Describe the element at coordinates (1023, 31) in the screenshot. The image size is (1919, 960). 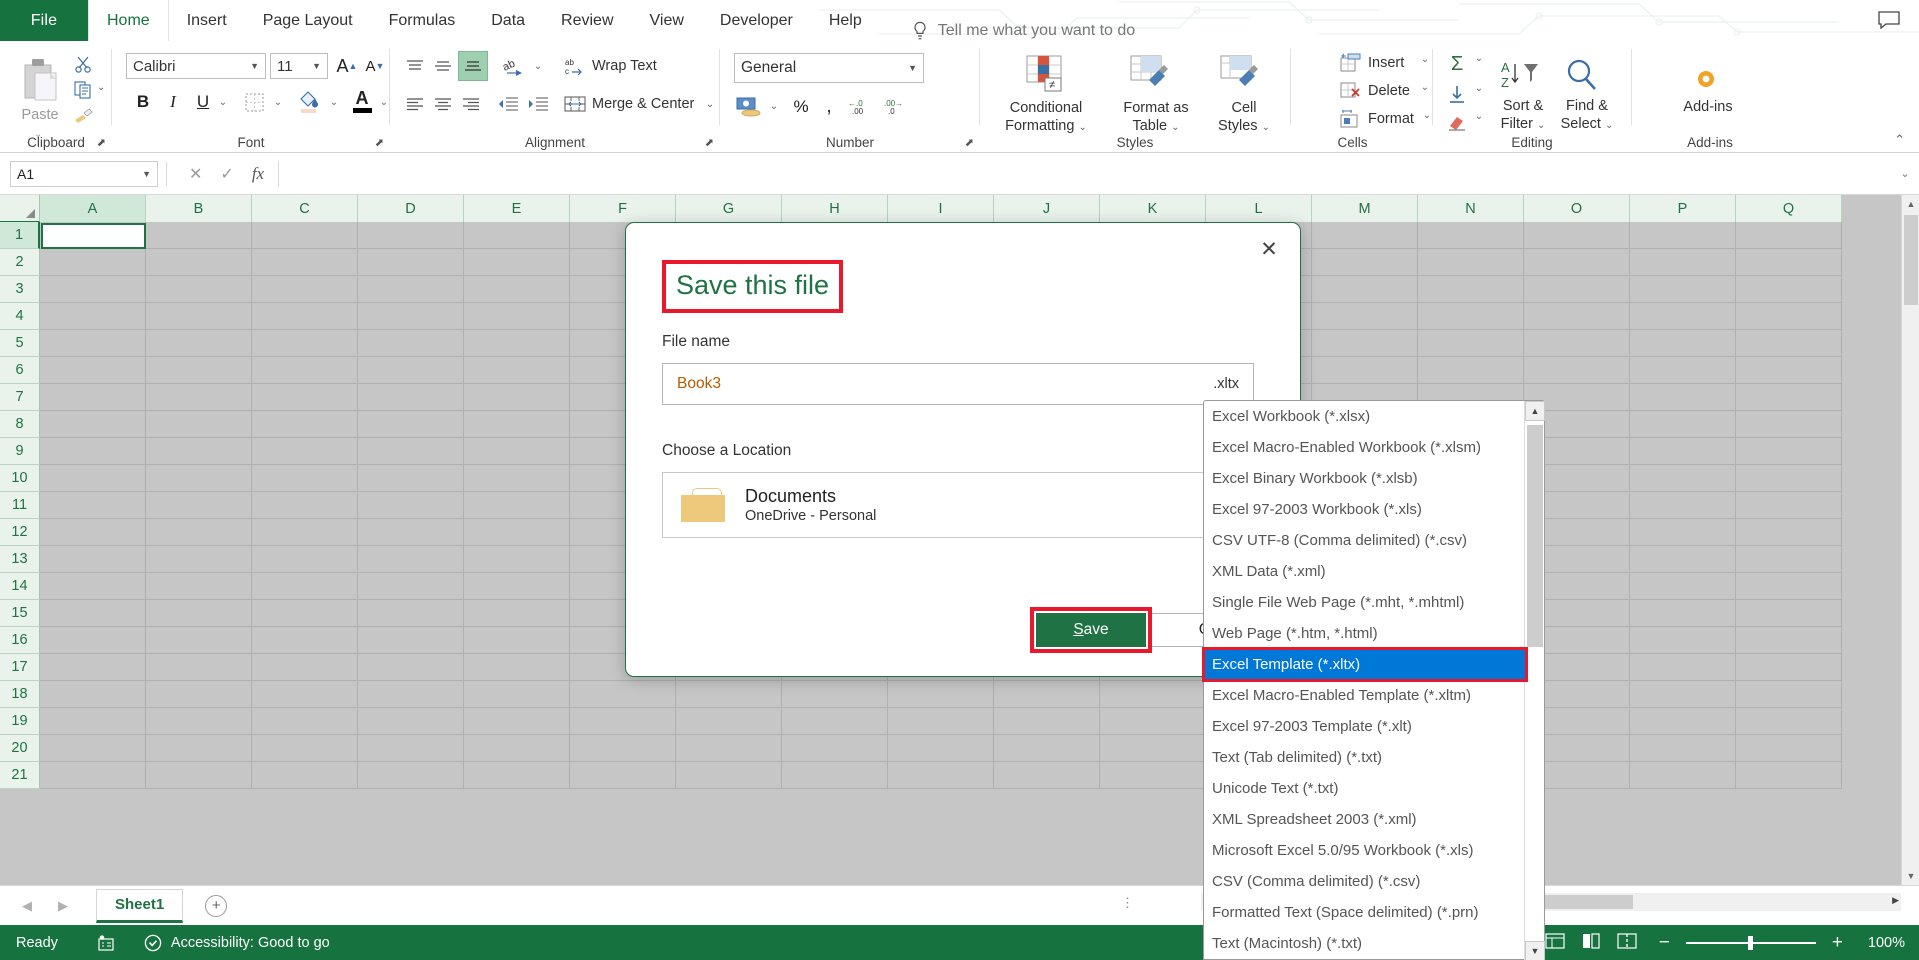
I see `tell-me-search: Tell me what you want to do` at that location.